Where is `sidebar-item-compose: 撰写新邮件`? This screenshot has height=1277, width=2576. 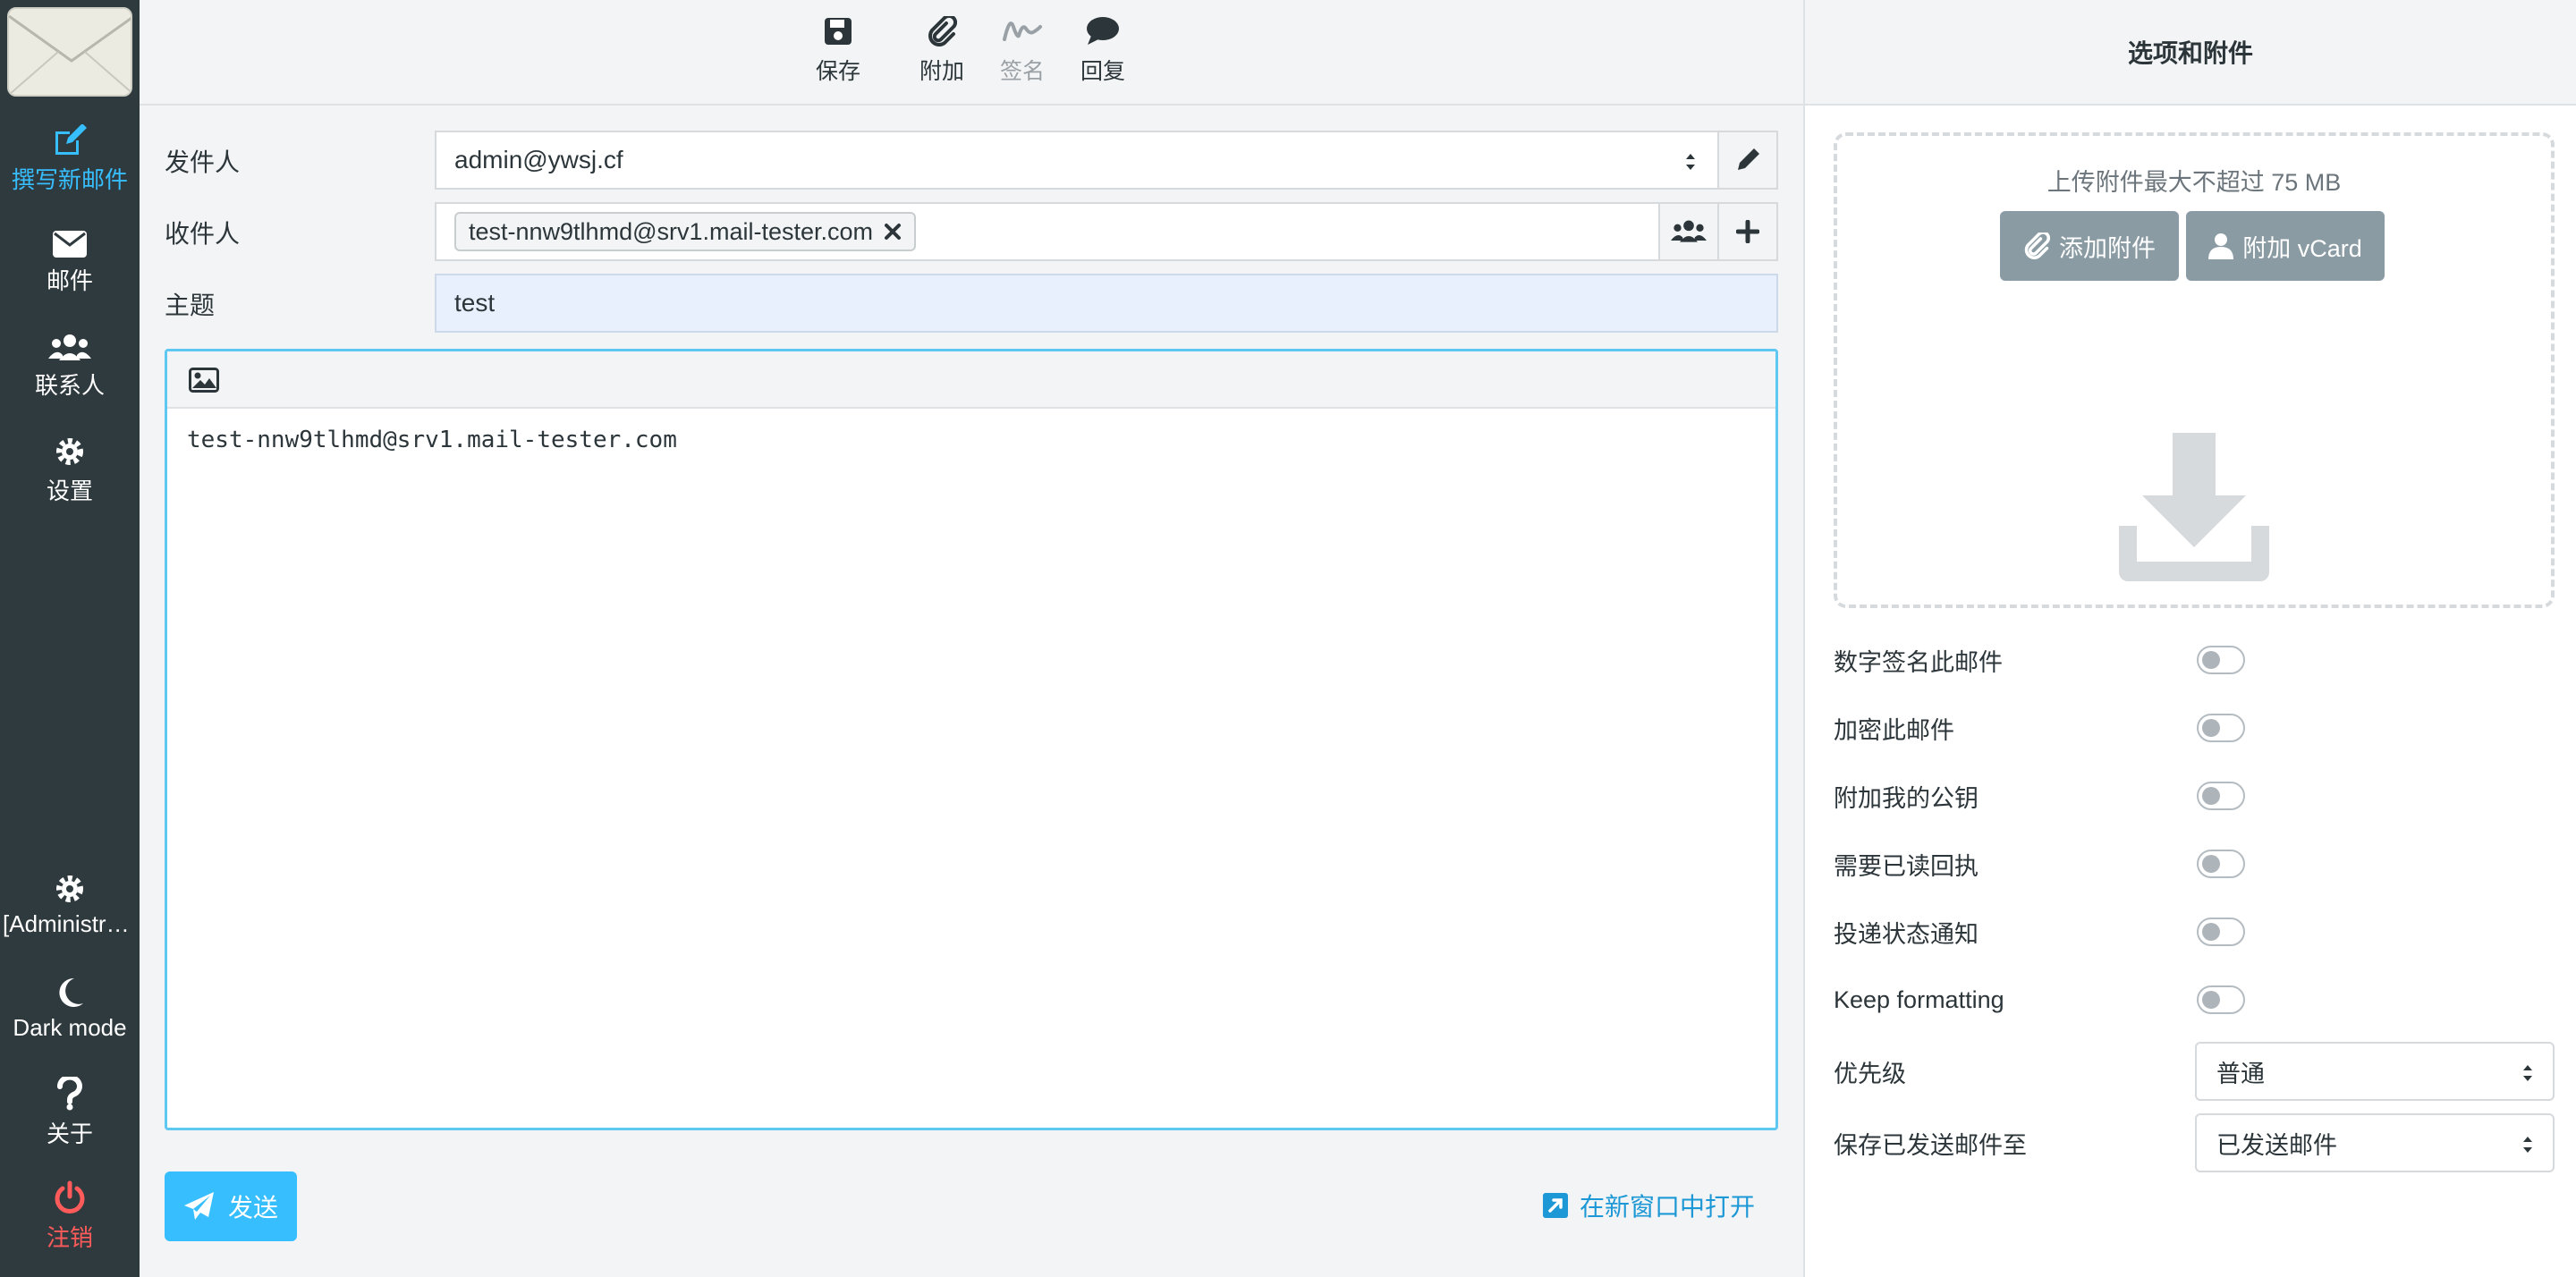
sidebar-item-compose: 撰写新邮件 is located at coordinates (70, 159).